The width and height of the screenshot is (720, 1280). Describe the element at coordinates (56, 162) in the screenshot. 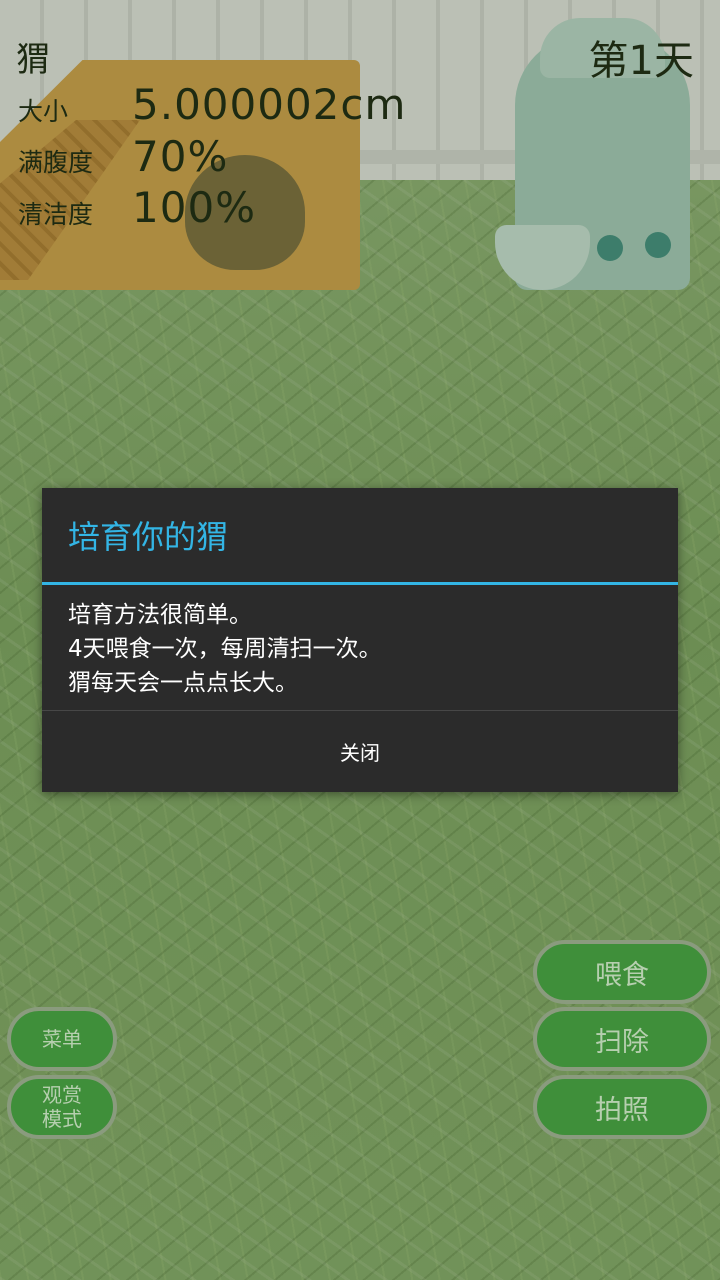

I see `fullness-label: 满腹度` at that location.